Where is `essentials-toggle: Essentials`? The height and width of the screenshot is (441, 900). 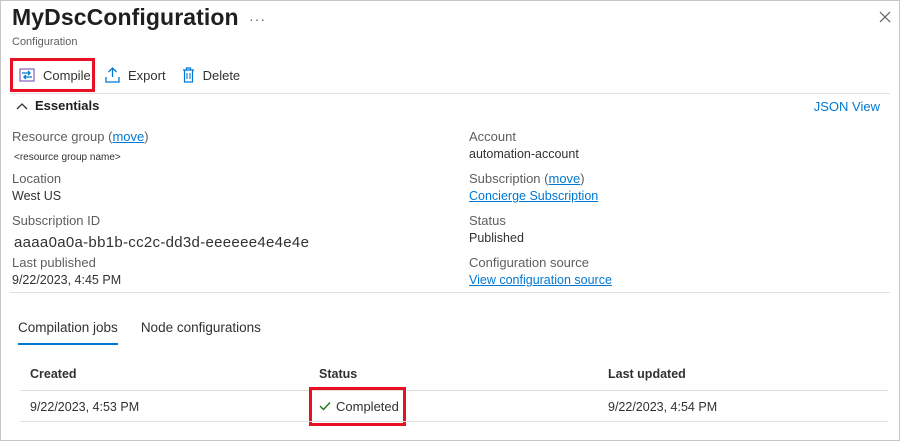 essentials-toggle: Essentials is located at coordinates (57, 105).